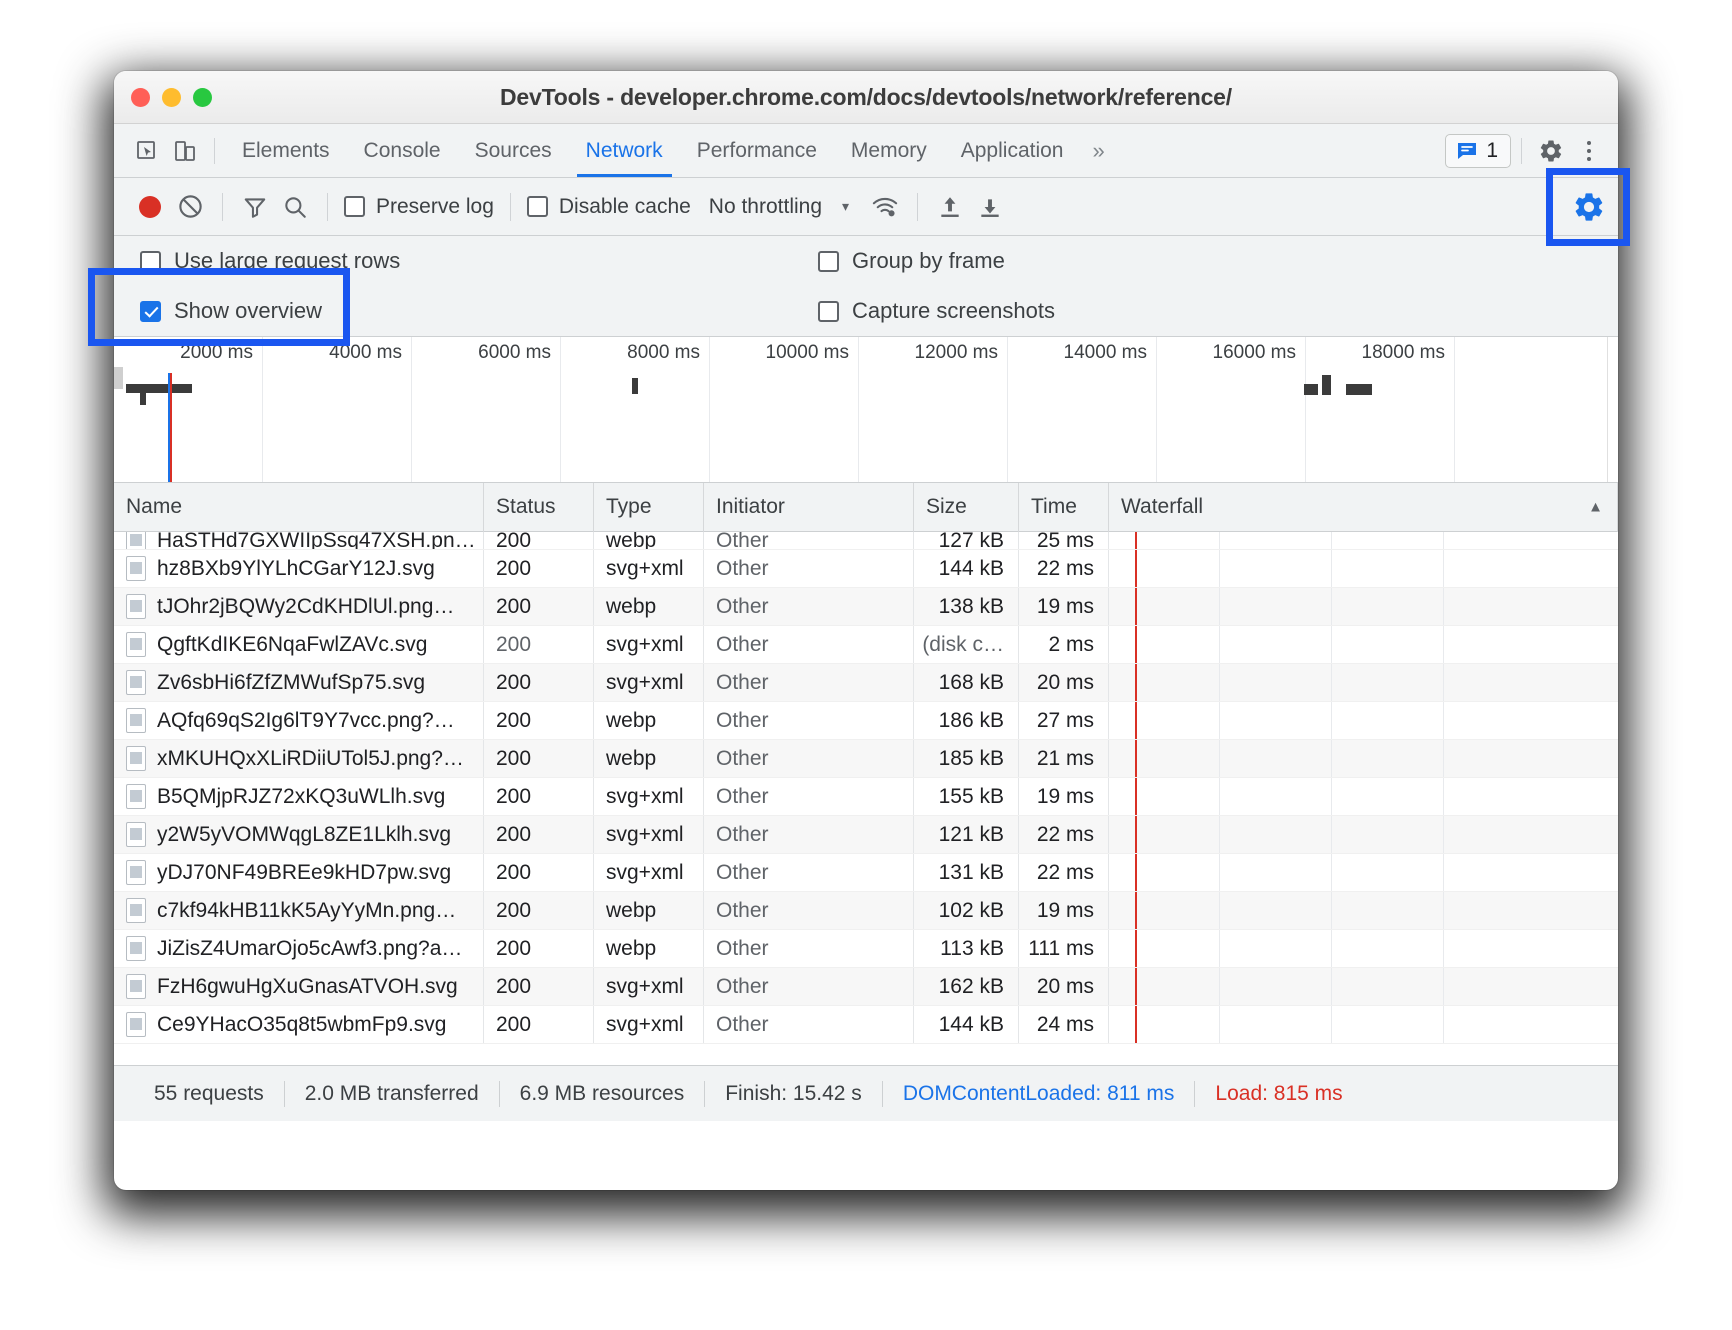 This screenshot has width=1732, height=1330. I want to click on cell-status: 200, so click(539, 986).